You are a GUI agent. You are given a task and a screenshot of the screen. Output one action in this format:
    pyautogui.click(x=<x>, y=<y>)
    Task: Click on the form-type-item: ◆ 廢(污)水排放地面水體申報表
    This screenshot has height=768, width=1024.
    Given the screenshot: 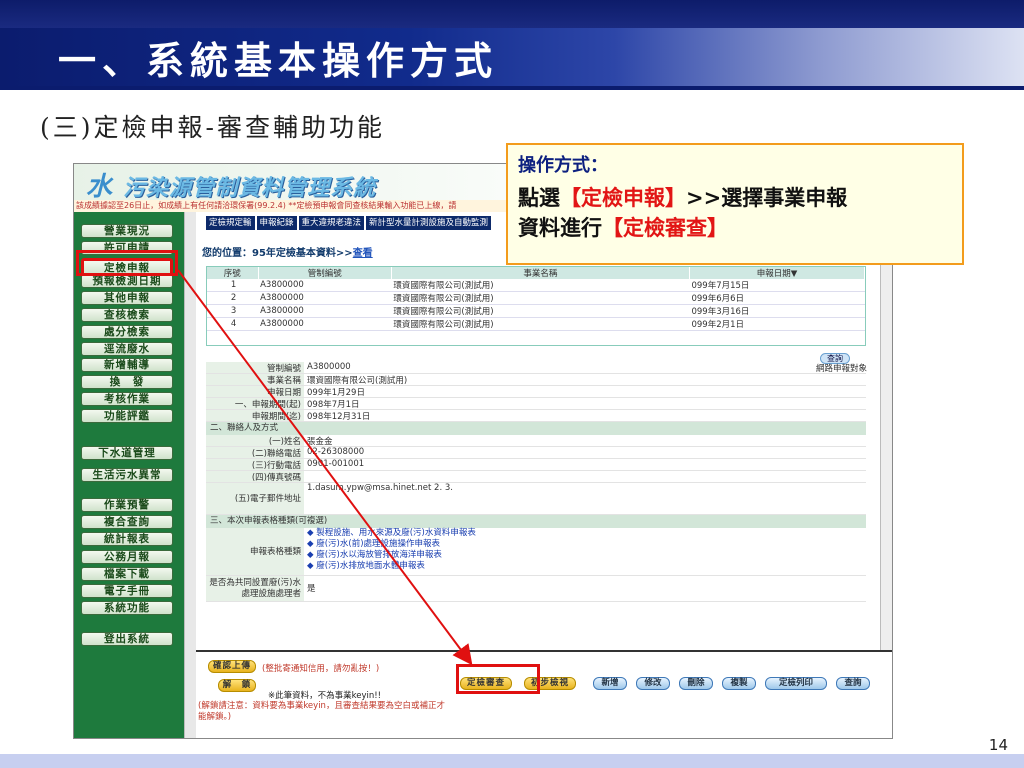 What is the action you would take?
    pyautogui.click(x=586, y=566)
    